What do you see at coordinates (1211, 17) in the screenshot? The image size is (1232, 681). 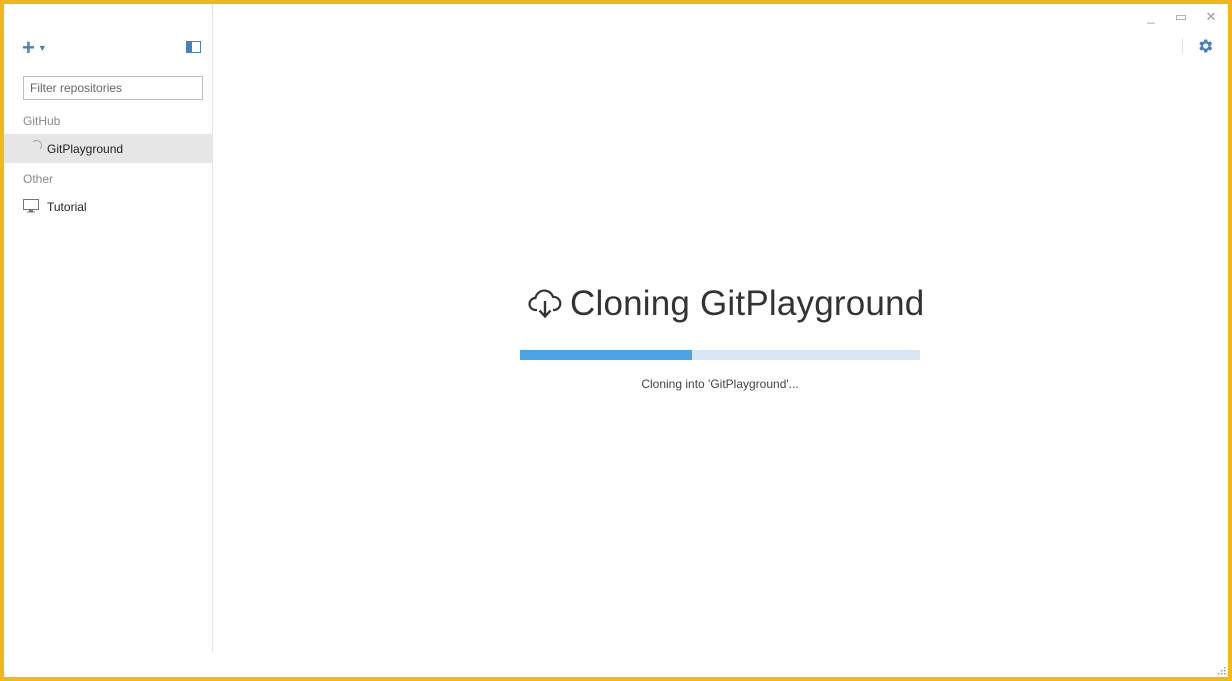 I see `close-button: ✕` at bounding box center [1211, 17].